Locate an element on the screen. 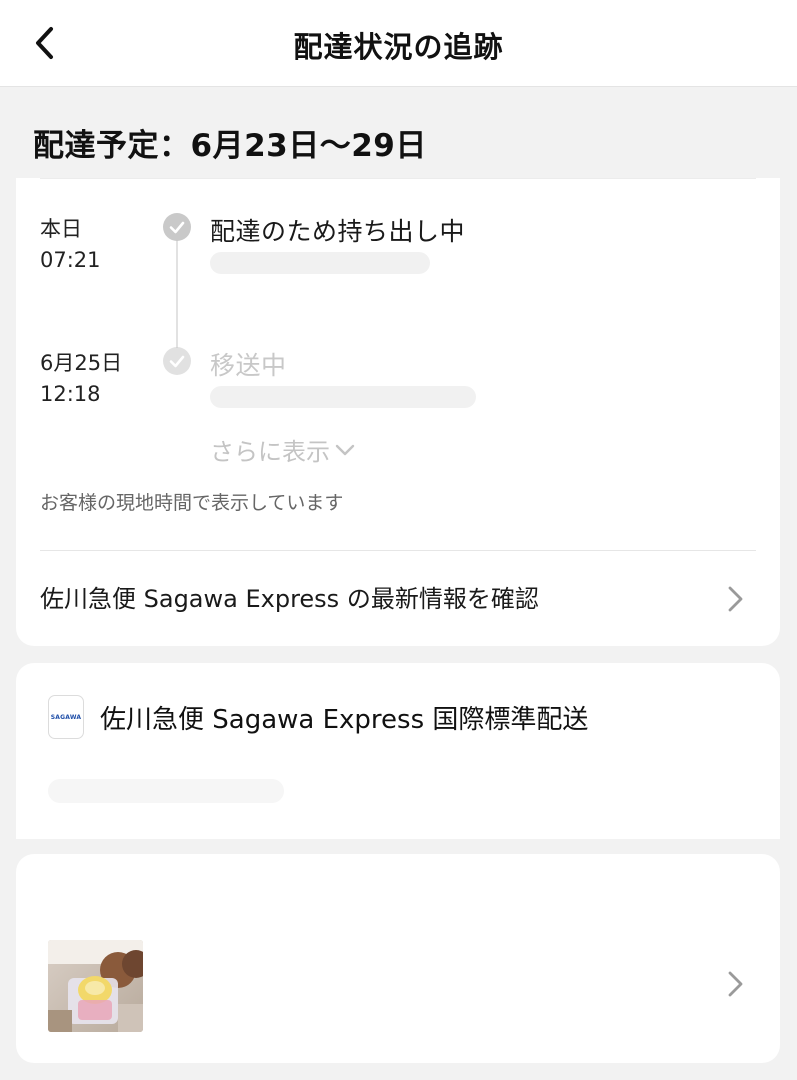  show-more-label: さらに表示 is located at coordinates (270, 452).